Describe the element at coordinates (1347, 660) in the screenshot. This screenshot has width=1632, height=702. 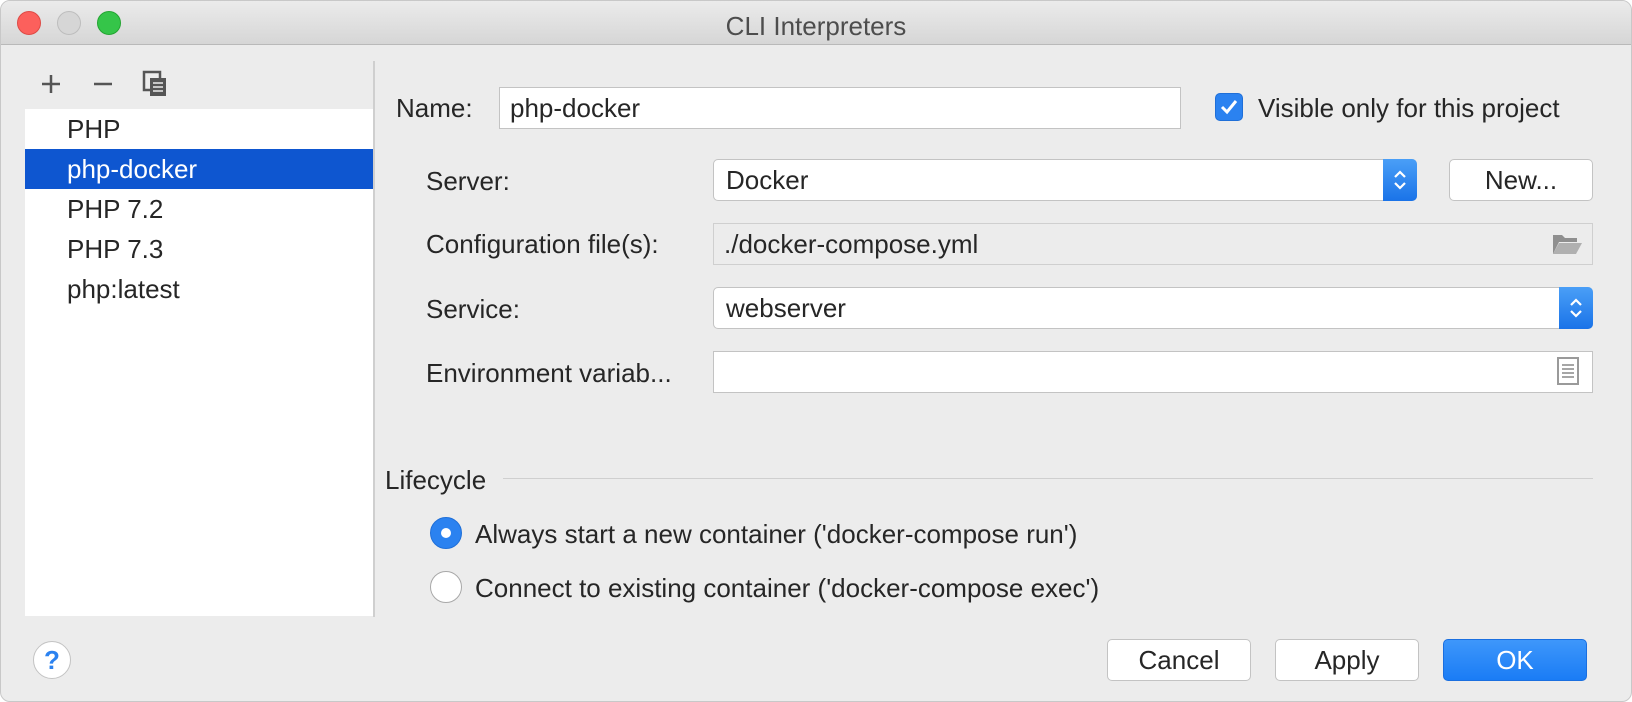
I see `apply-button: Apply` at that location.